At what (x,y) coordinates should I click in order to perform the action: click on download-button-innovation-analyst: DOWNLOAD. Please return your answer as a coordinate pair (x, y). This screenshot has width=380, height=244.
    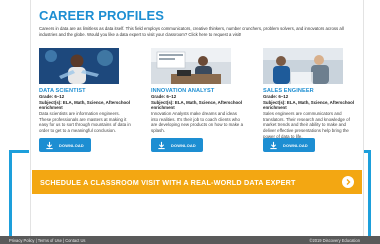
    Looking at the image, I should click on (177, 145).